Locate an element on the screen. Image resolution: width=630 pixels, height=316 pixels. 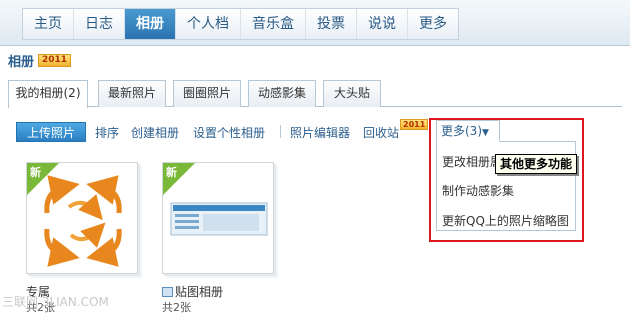
tab-photo-sticker: 大头贴 is located at coordinates (352, 93).